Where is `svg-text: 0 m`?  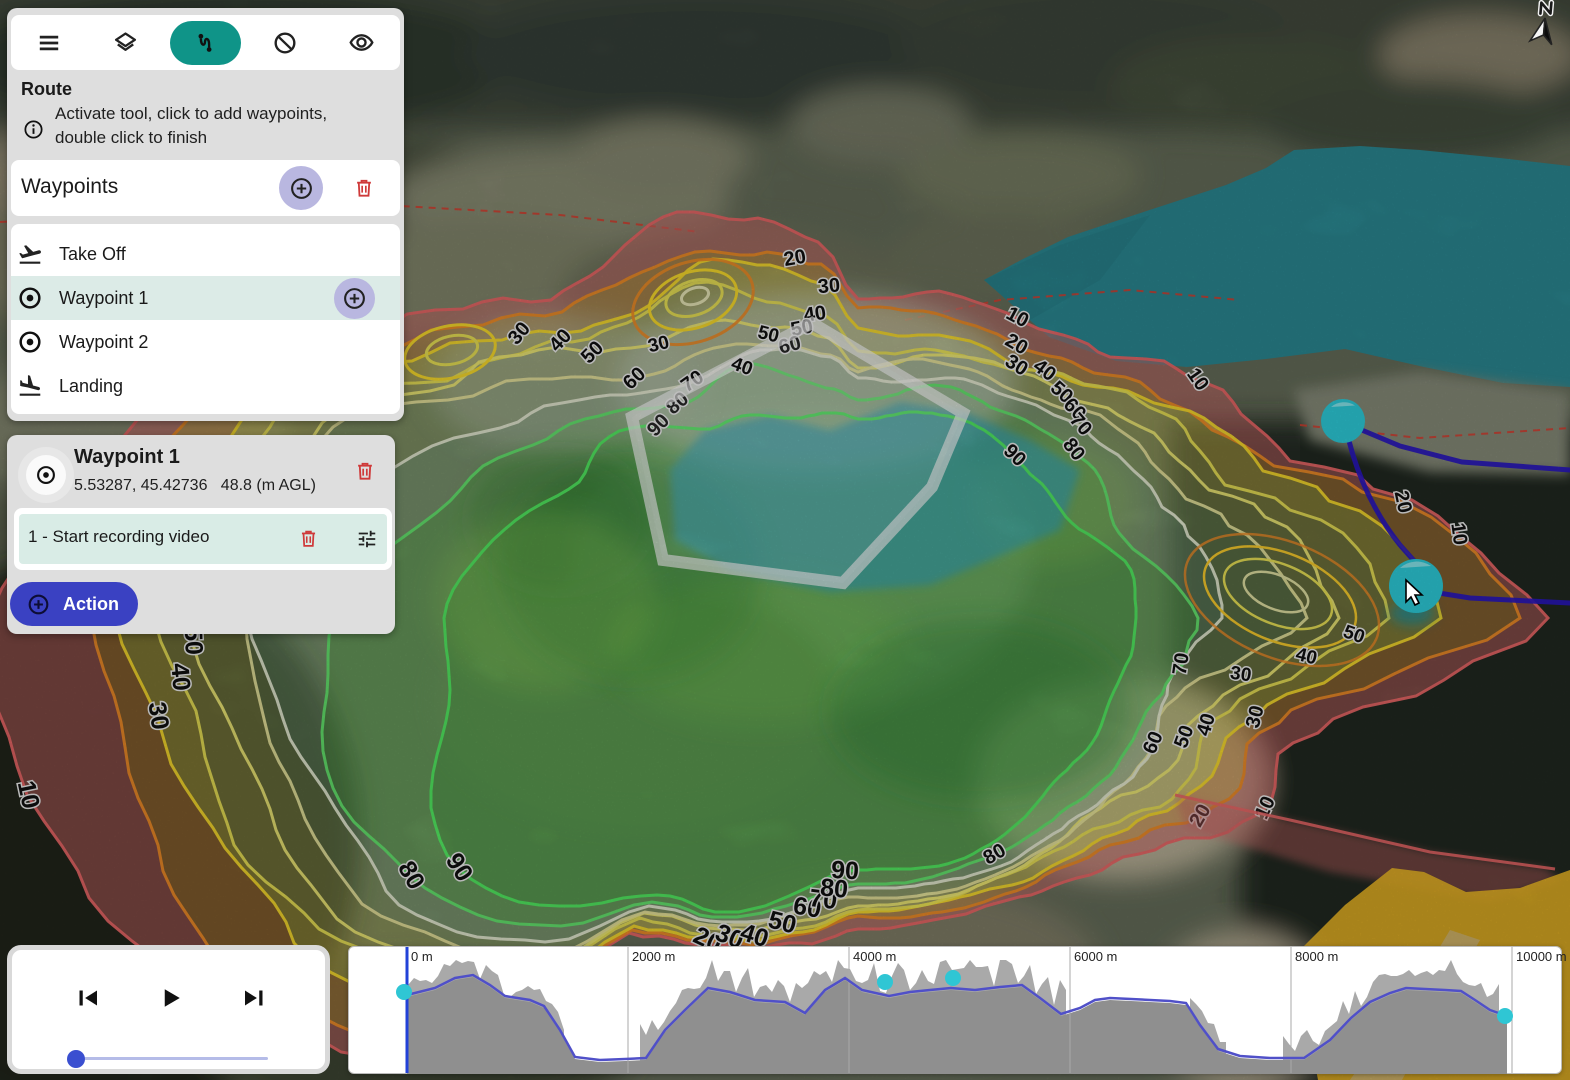 svg-text: 0 m is located at coordinates (422, 956).